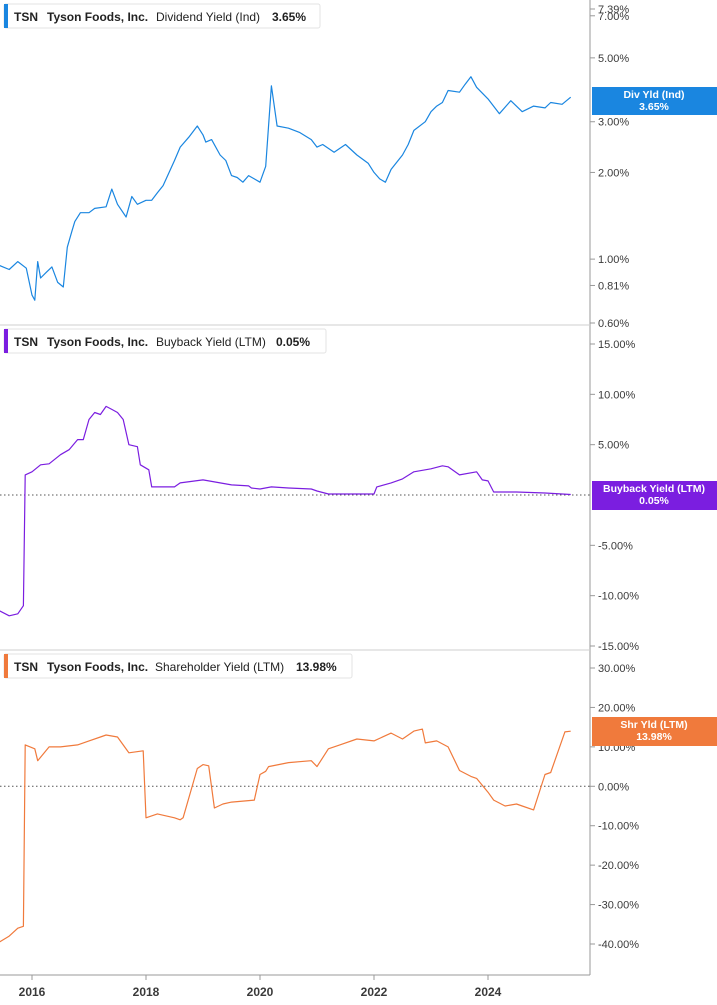 Image resolution: width=717 pixels, height=1005 pixels. I want to click on x-tick-label: 2018, so click(146, 992).